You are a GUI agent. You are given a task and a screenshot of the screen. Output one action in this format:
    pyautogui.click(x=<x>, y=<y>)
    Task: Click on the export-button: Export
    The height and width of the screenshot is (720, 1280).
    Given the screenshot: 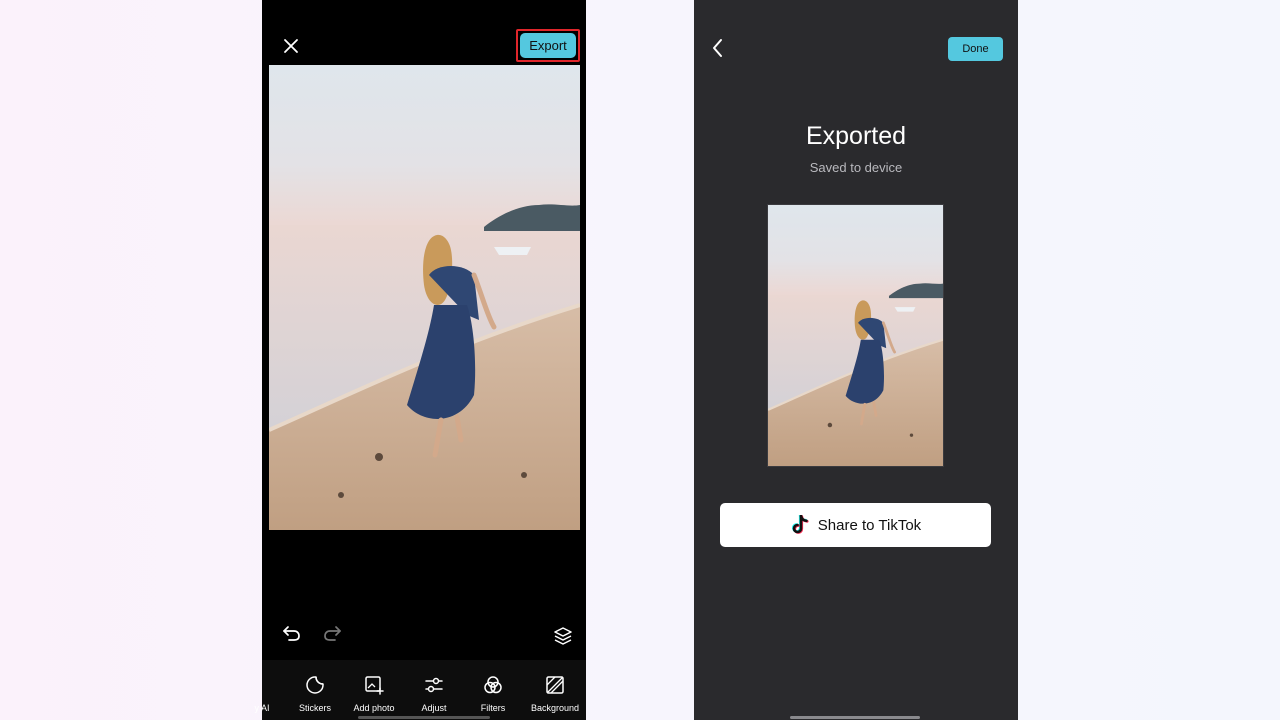 What is the action you would take?
    pyautogui.click(x=548, y=45)
    